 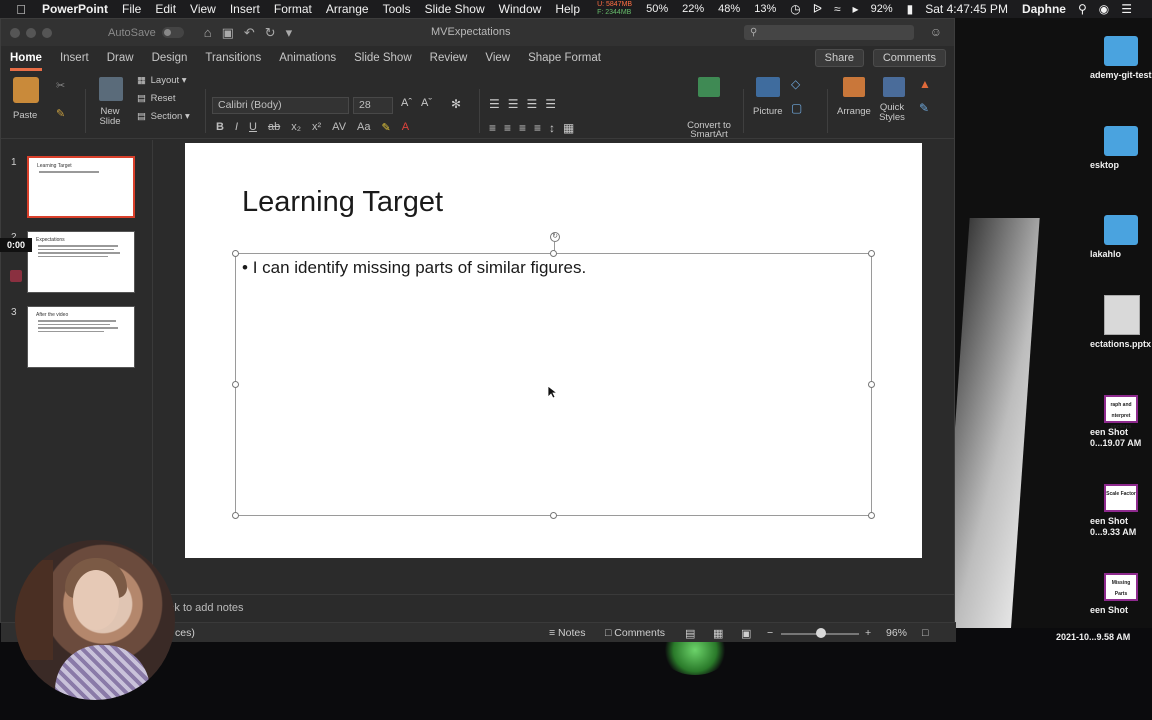 I want to click on change-case-icon: Aa, so click(x=363, y=127).